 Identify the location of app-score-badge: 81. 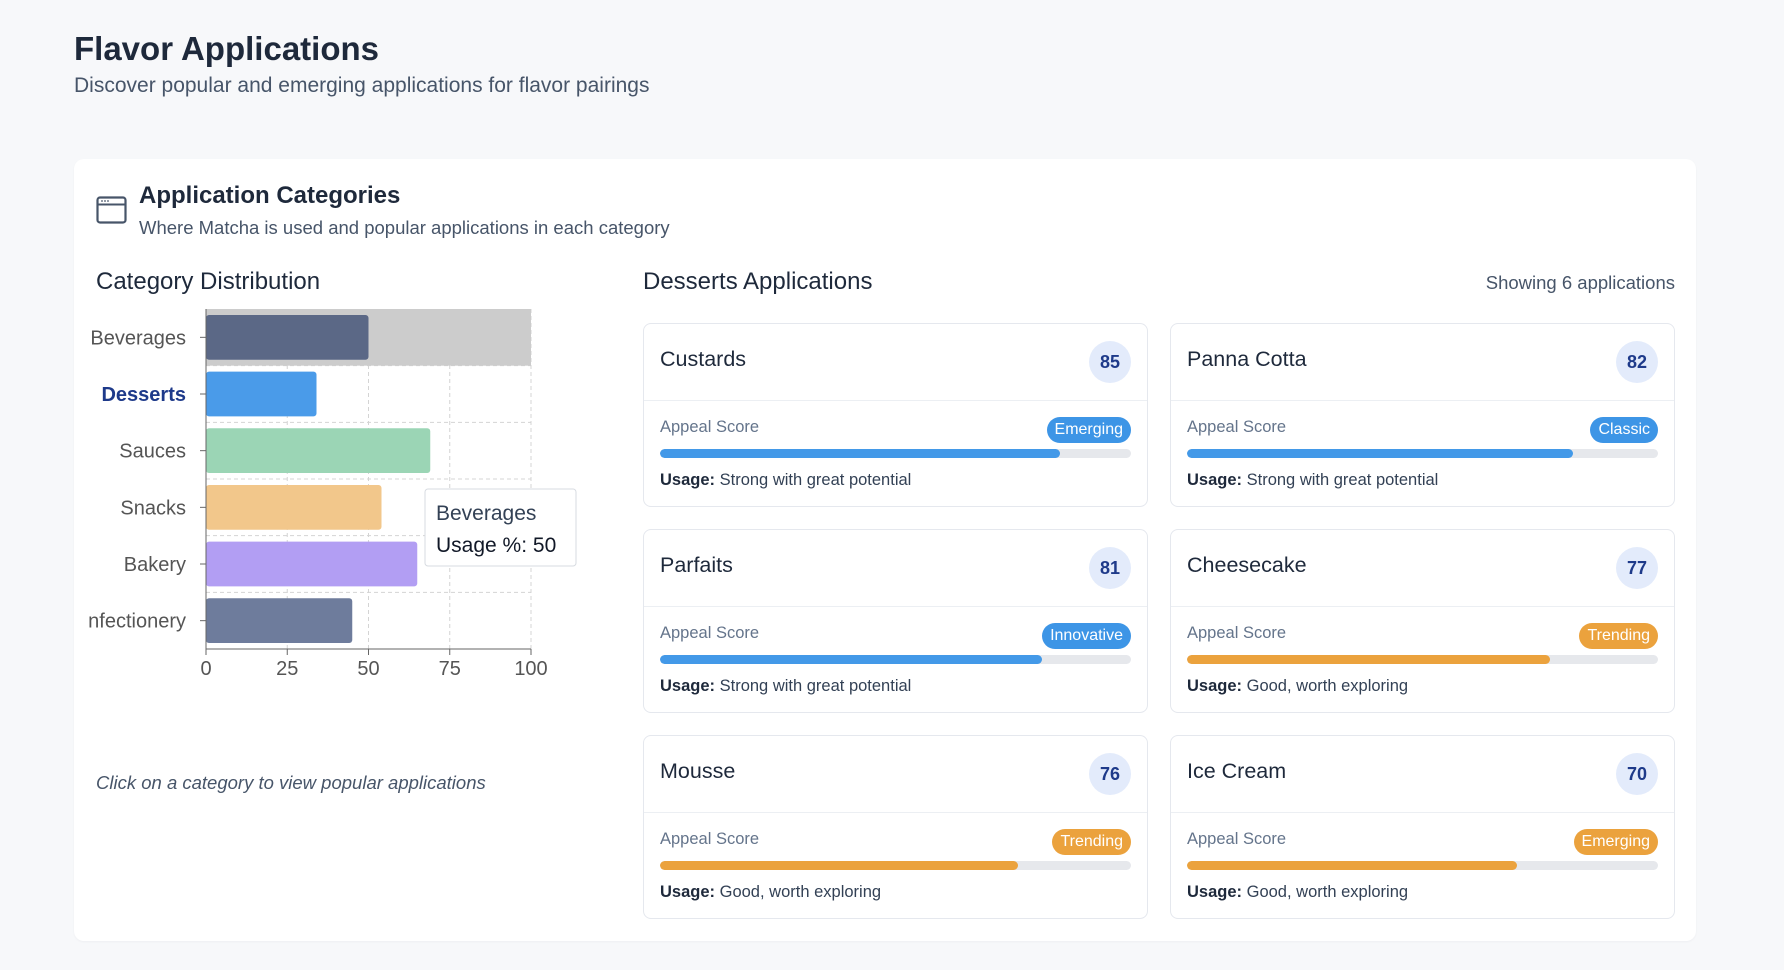
(1110, 568).